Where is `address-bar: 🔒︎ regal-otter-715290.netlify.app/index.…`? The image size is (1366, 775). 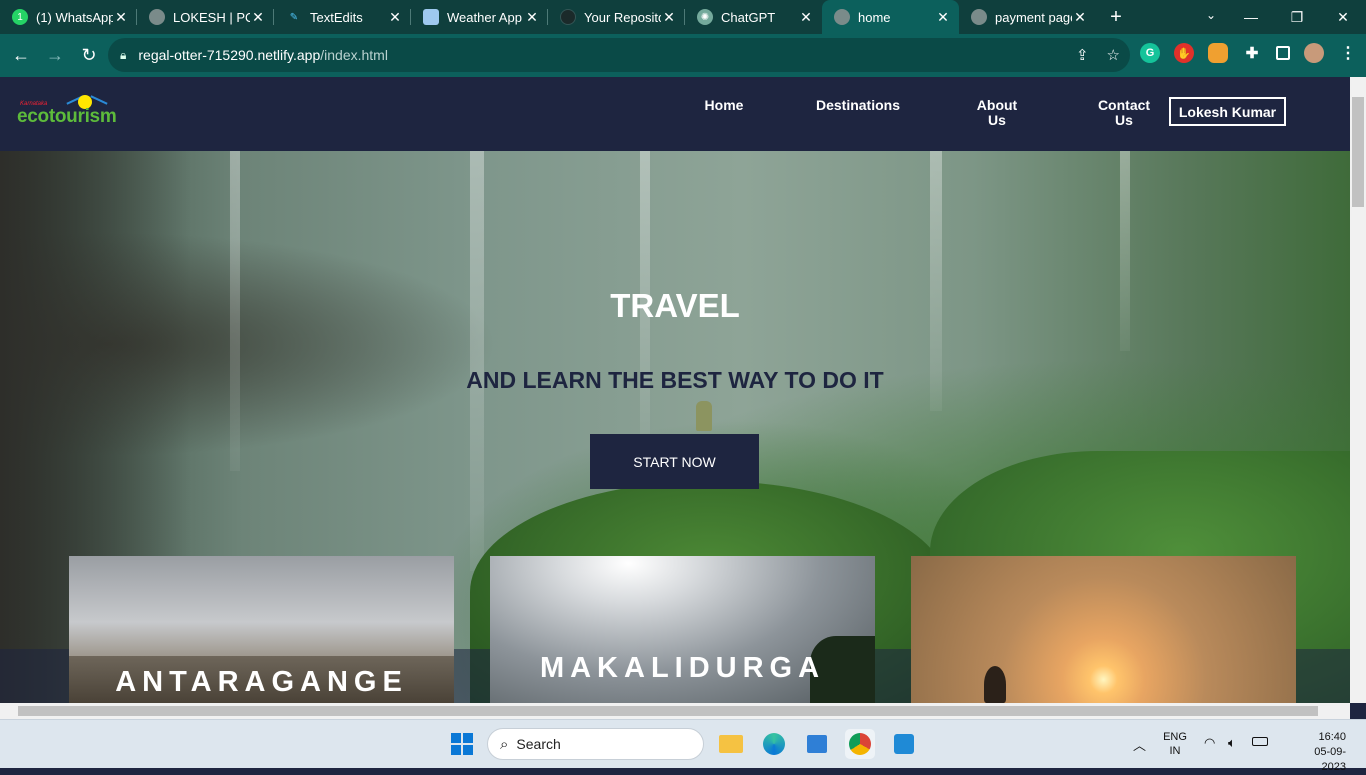
address-bar: 🔒︎ regal-otter-715290.netlify.app/index.… is located at coordinates (619, 55).